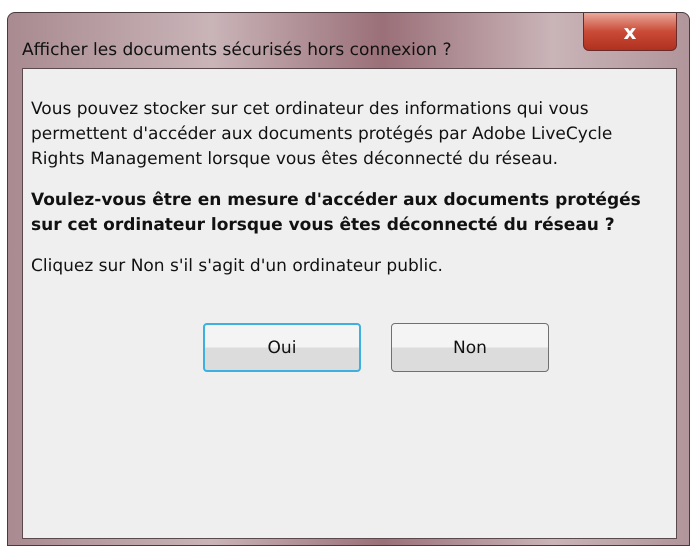  I want to click on message-text: Vous pouvez stocker sur cet ordinateur des informations qui vous permettent d'accéder aux documents protégés par Adobe LiveCycle Rights Management lorsque vous êtes déconnecté du réseau., so click(322, 134).